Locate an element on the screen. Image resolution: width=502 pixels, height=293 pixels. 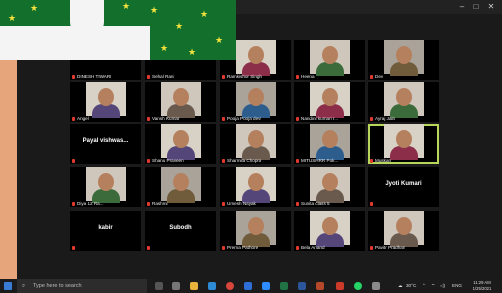
weather-temp: 30°C is located at coordinates (411, 285).